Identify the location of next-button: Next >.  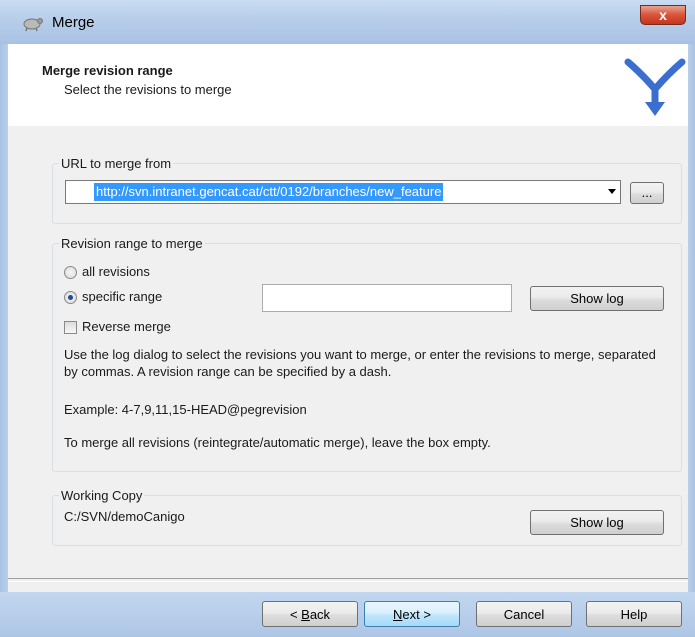
(412, 614).